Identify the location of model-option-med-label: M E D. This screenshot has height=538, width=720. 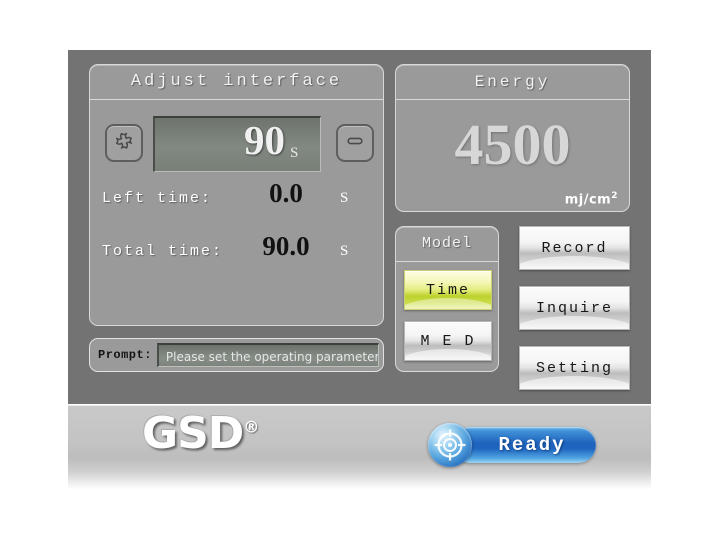
(448, 341).